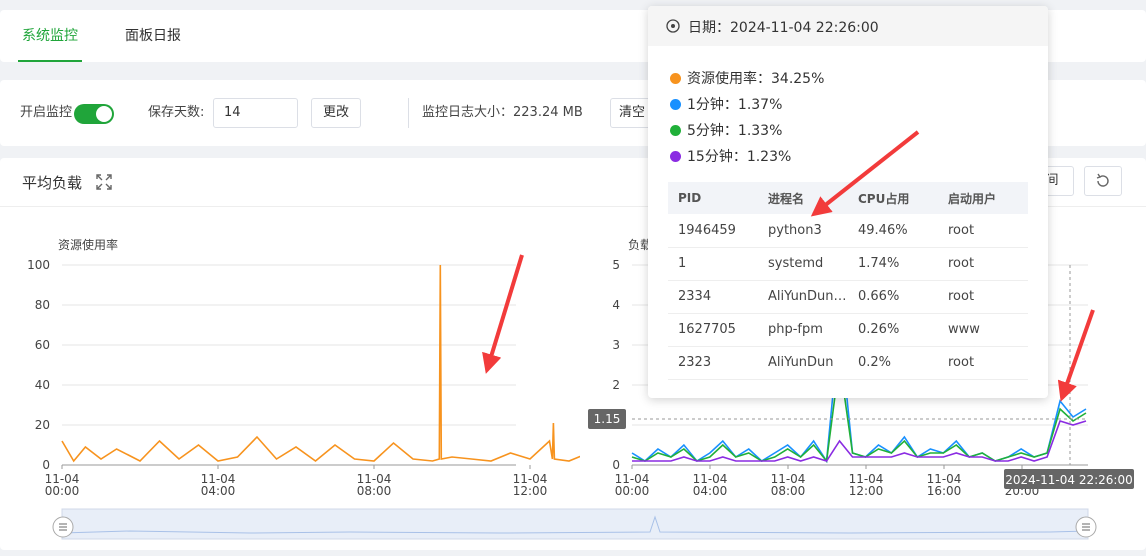 The height and width of the screenshot is (556, 1146). I want to click on y-tick-label: 80, so click(42, 305).